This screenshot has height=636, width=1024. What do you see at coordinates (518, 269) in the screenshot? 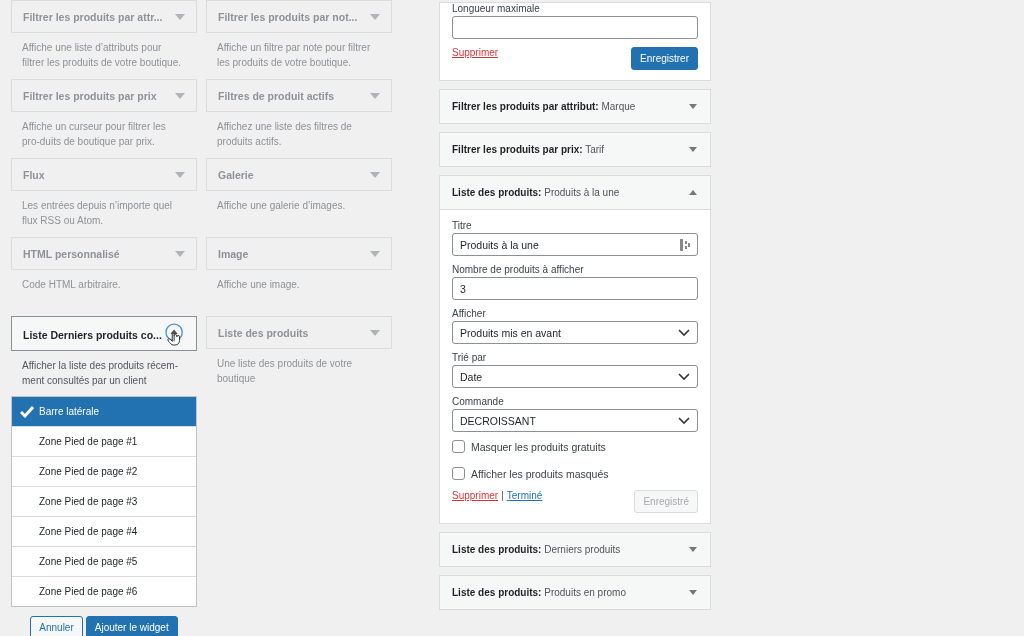
I see `field-label: Nombre de produits à afficher` at bounding box center [518, 269].